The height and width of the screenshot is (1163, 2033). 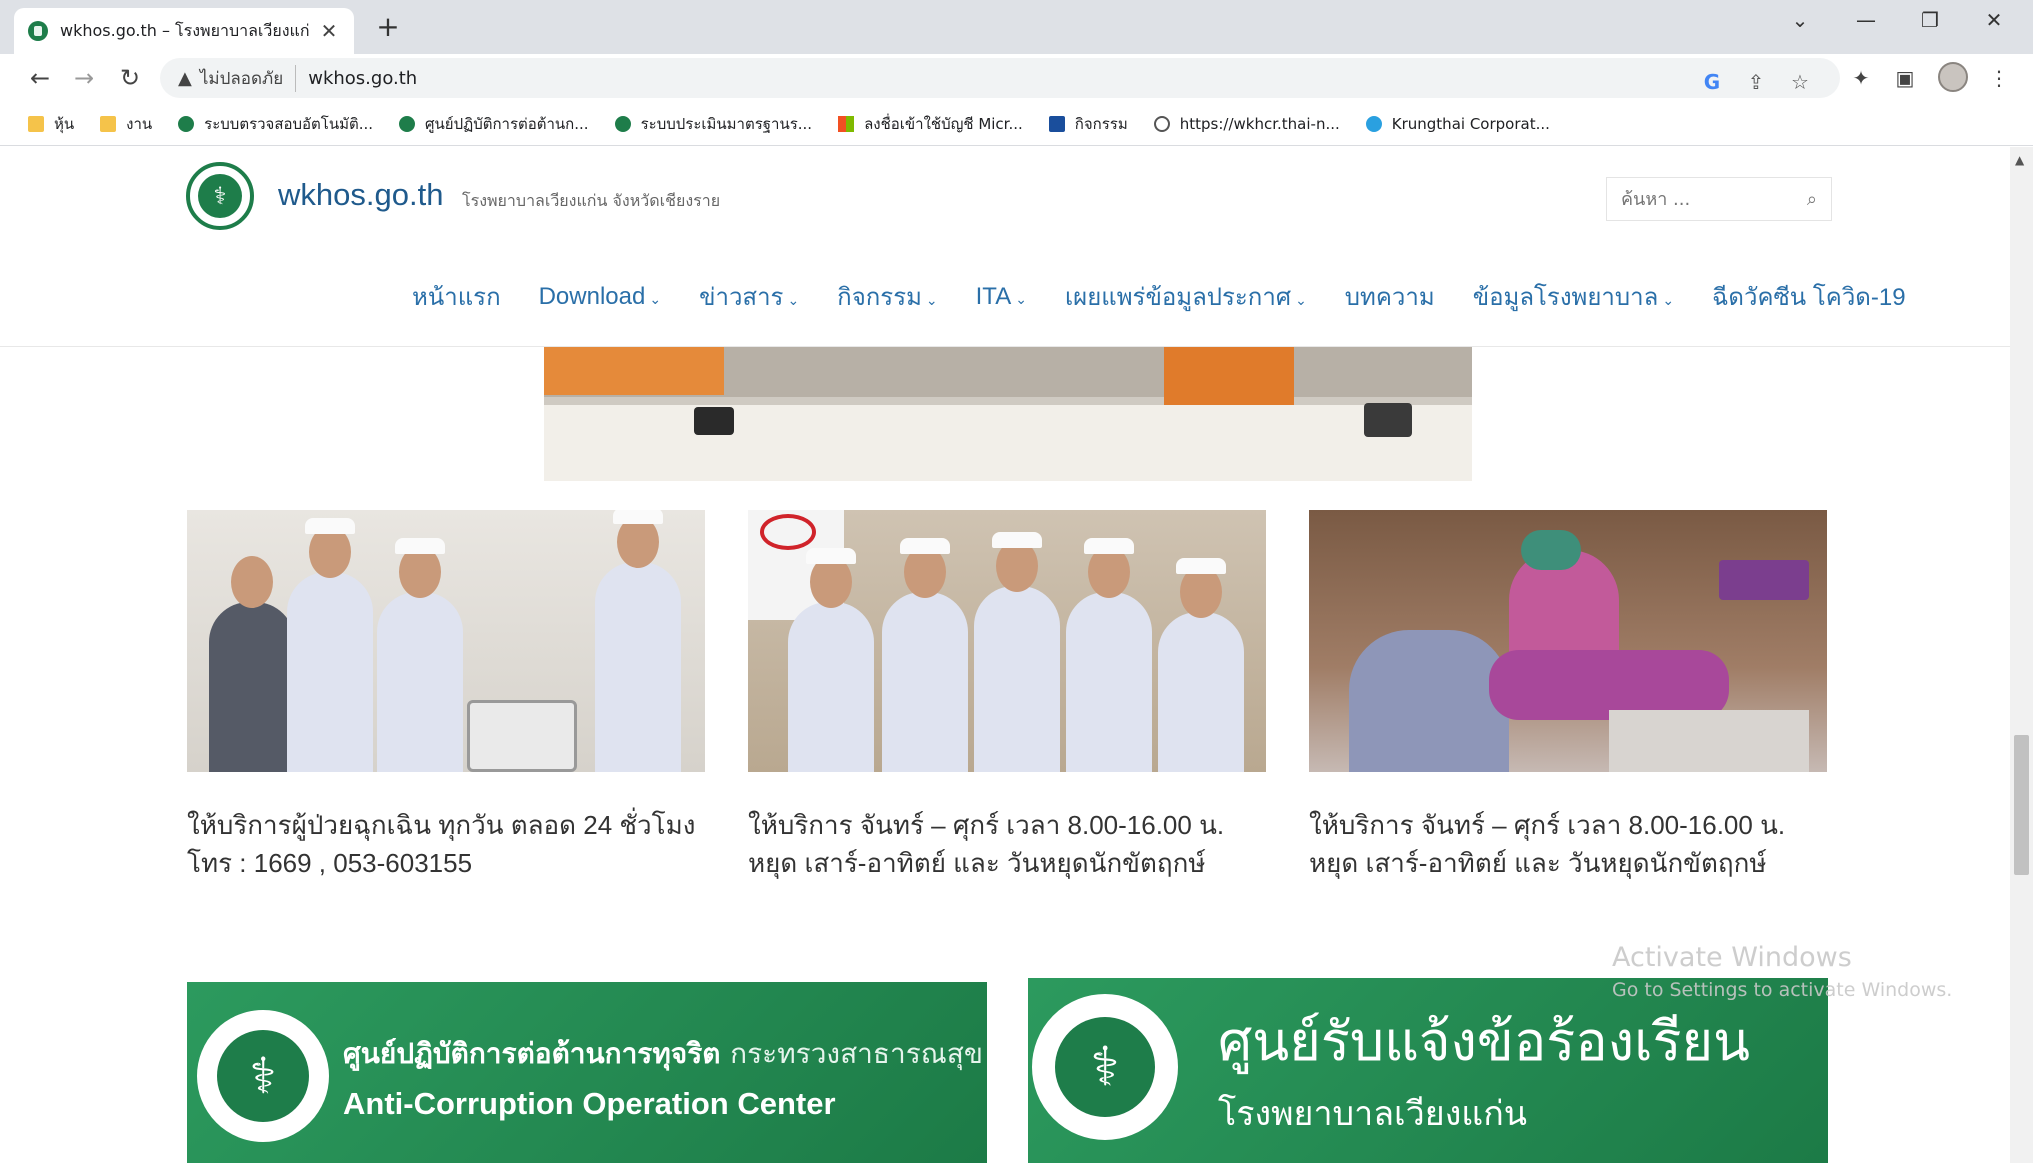 What do you see at coordinates (108, 123) in the screenshot?
I see `folder-icon` at bounding box center [108, 123].